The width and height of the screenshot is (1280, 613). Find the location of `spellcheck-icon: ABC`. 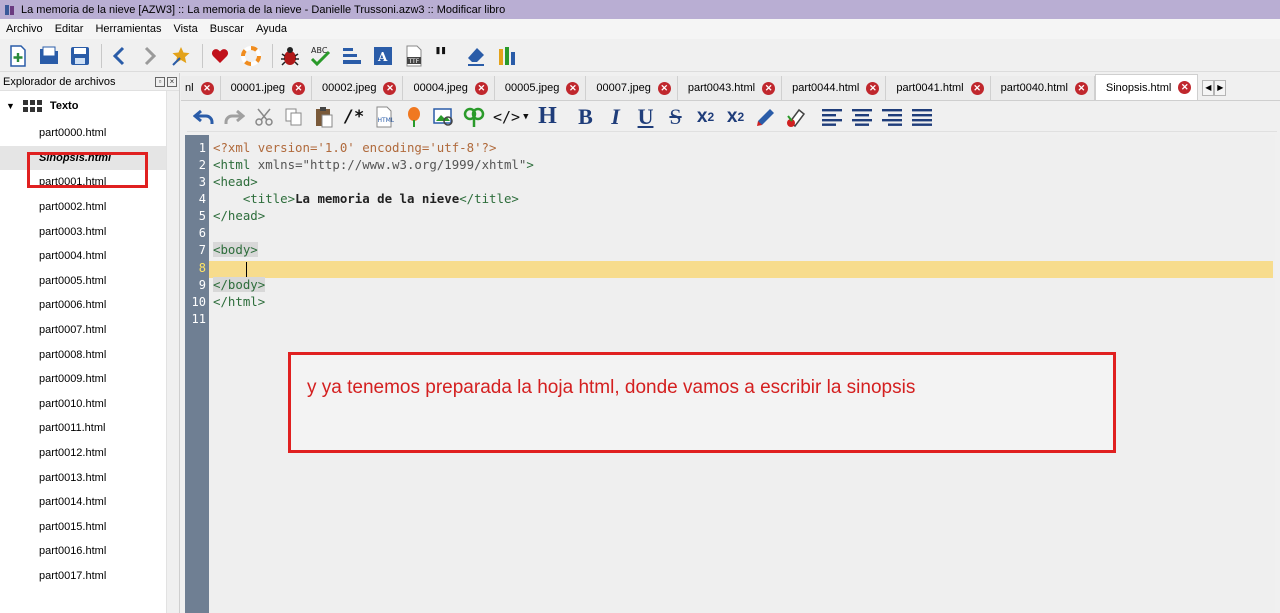

spellcheck-icon: ABC is located at coordinates (321, 56).